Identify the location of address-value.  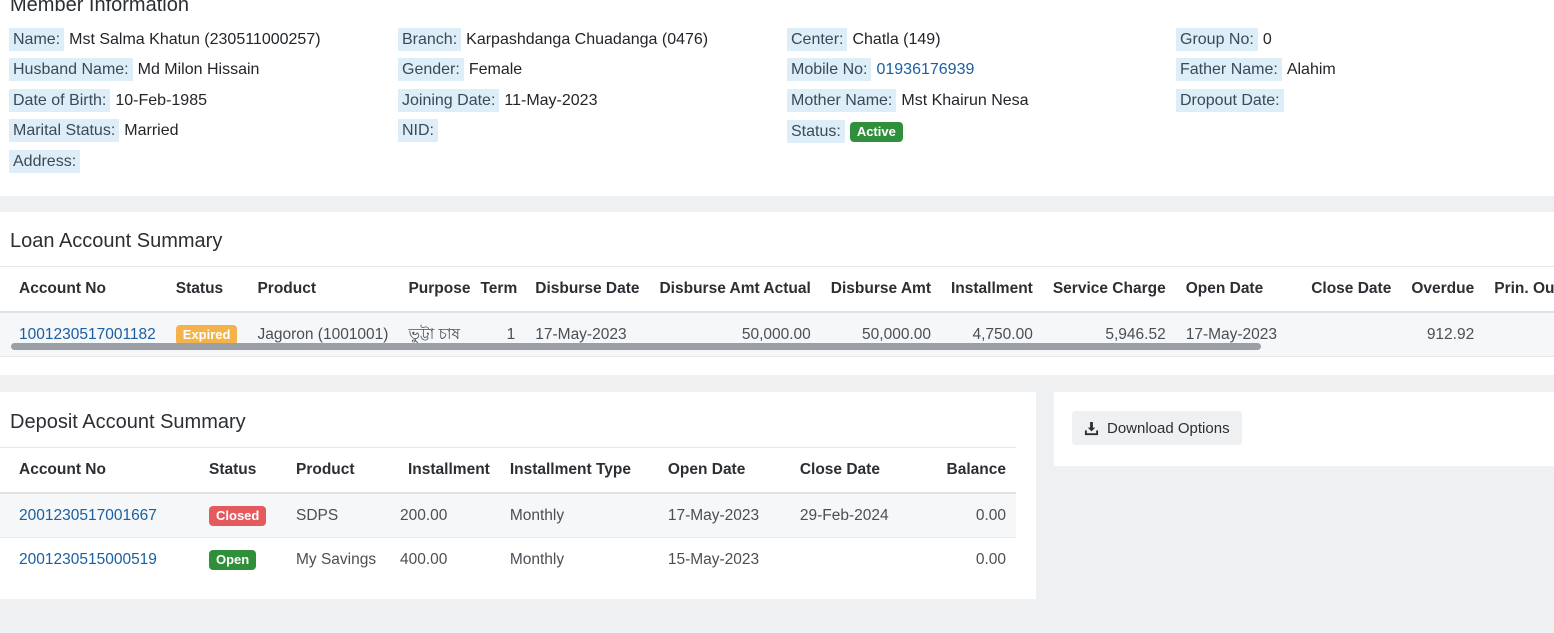
(82, 161).